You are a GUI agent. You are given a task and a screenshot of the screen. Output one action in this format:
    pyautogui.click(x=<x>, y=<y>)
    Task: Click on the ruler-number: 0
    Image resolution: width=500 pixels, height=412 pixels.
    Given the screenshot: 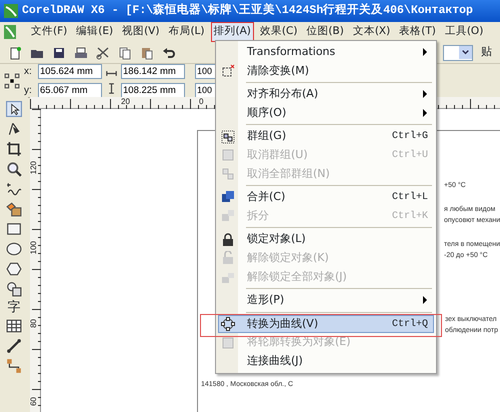 What is the action you would take?
    pyautogui.click(x=201, y=102)
    